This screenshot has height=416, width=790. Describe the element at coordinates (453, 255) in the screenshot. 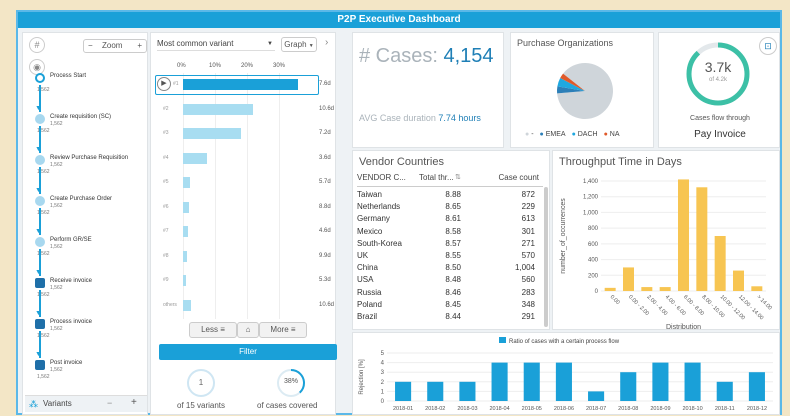

I see `table-cell: 8.55` at that location.